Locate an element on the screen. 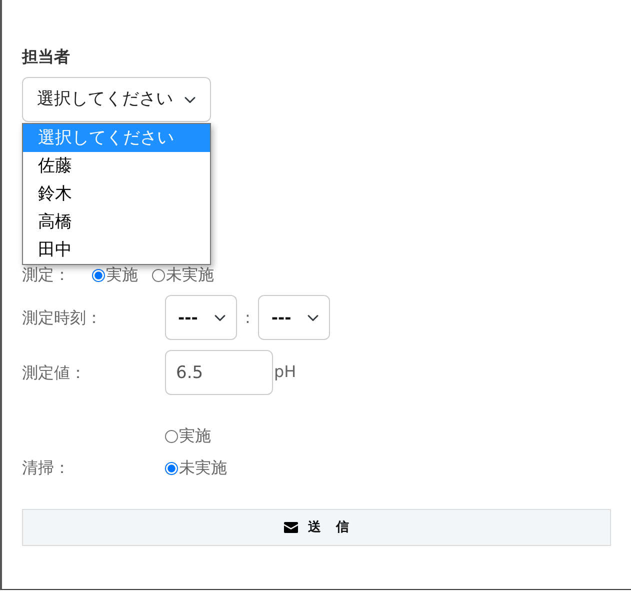 Image resolution: width=631 pixels, height=591 pixels. dropdown-option: 佐藤 is located at coordinates (116, 166).